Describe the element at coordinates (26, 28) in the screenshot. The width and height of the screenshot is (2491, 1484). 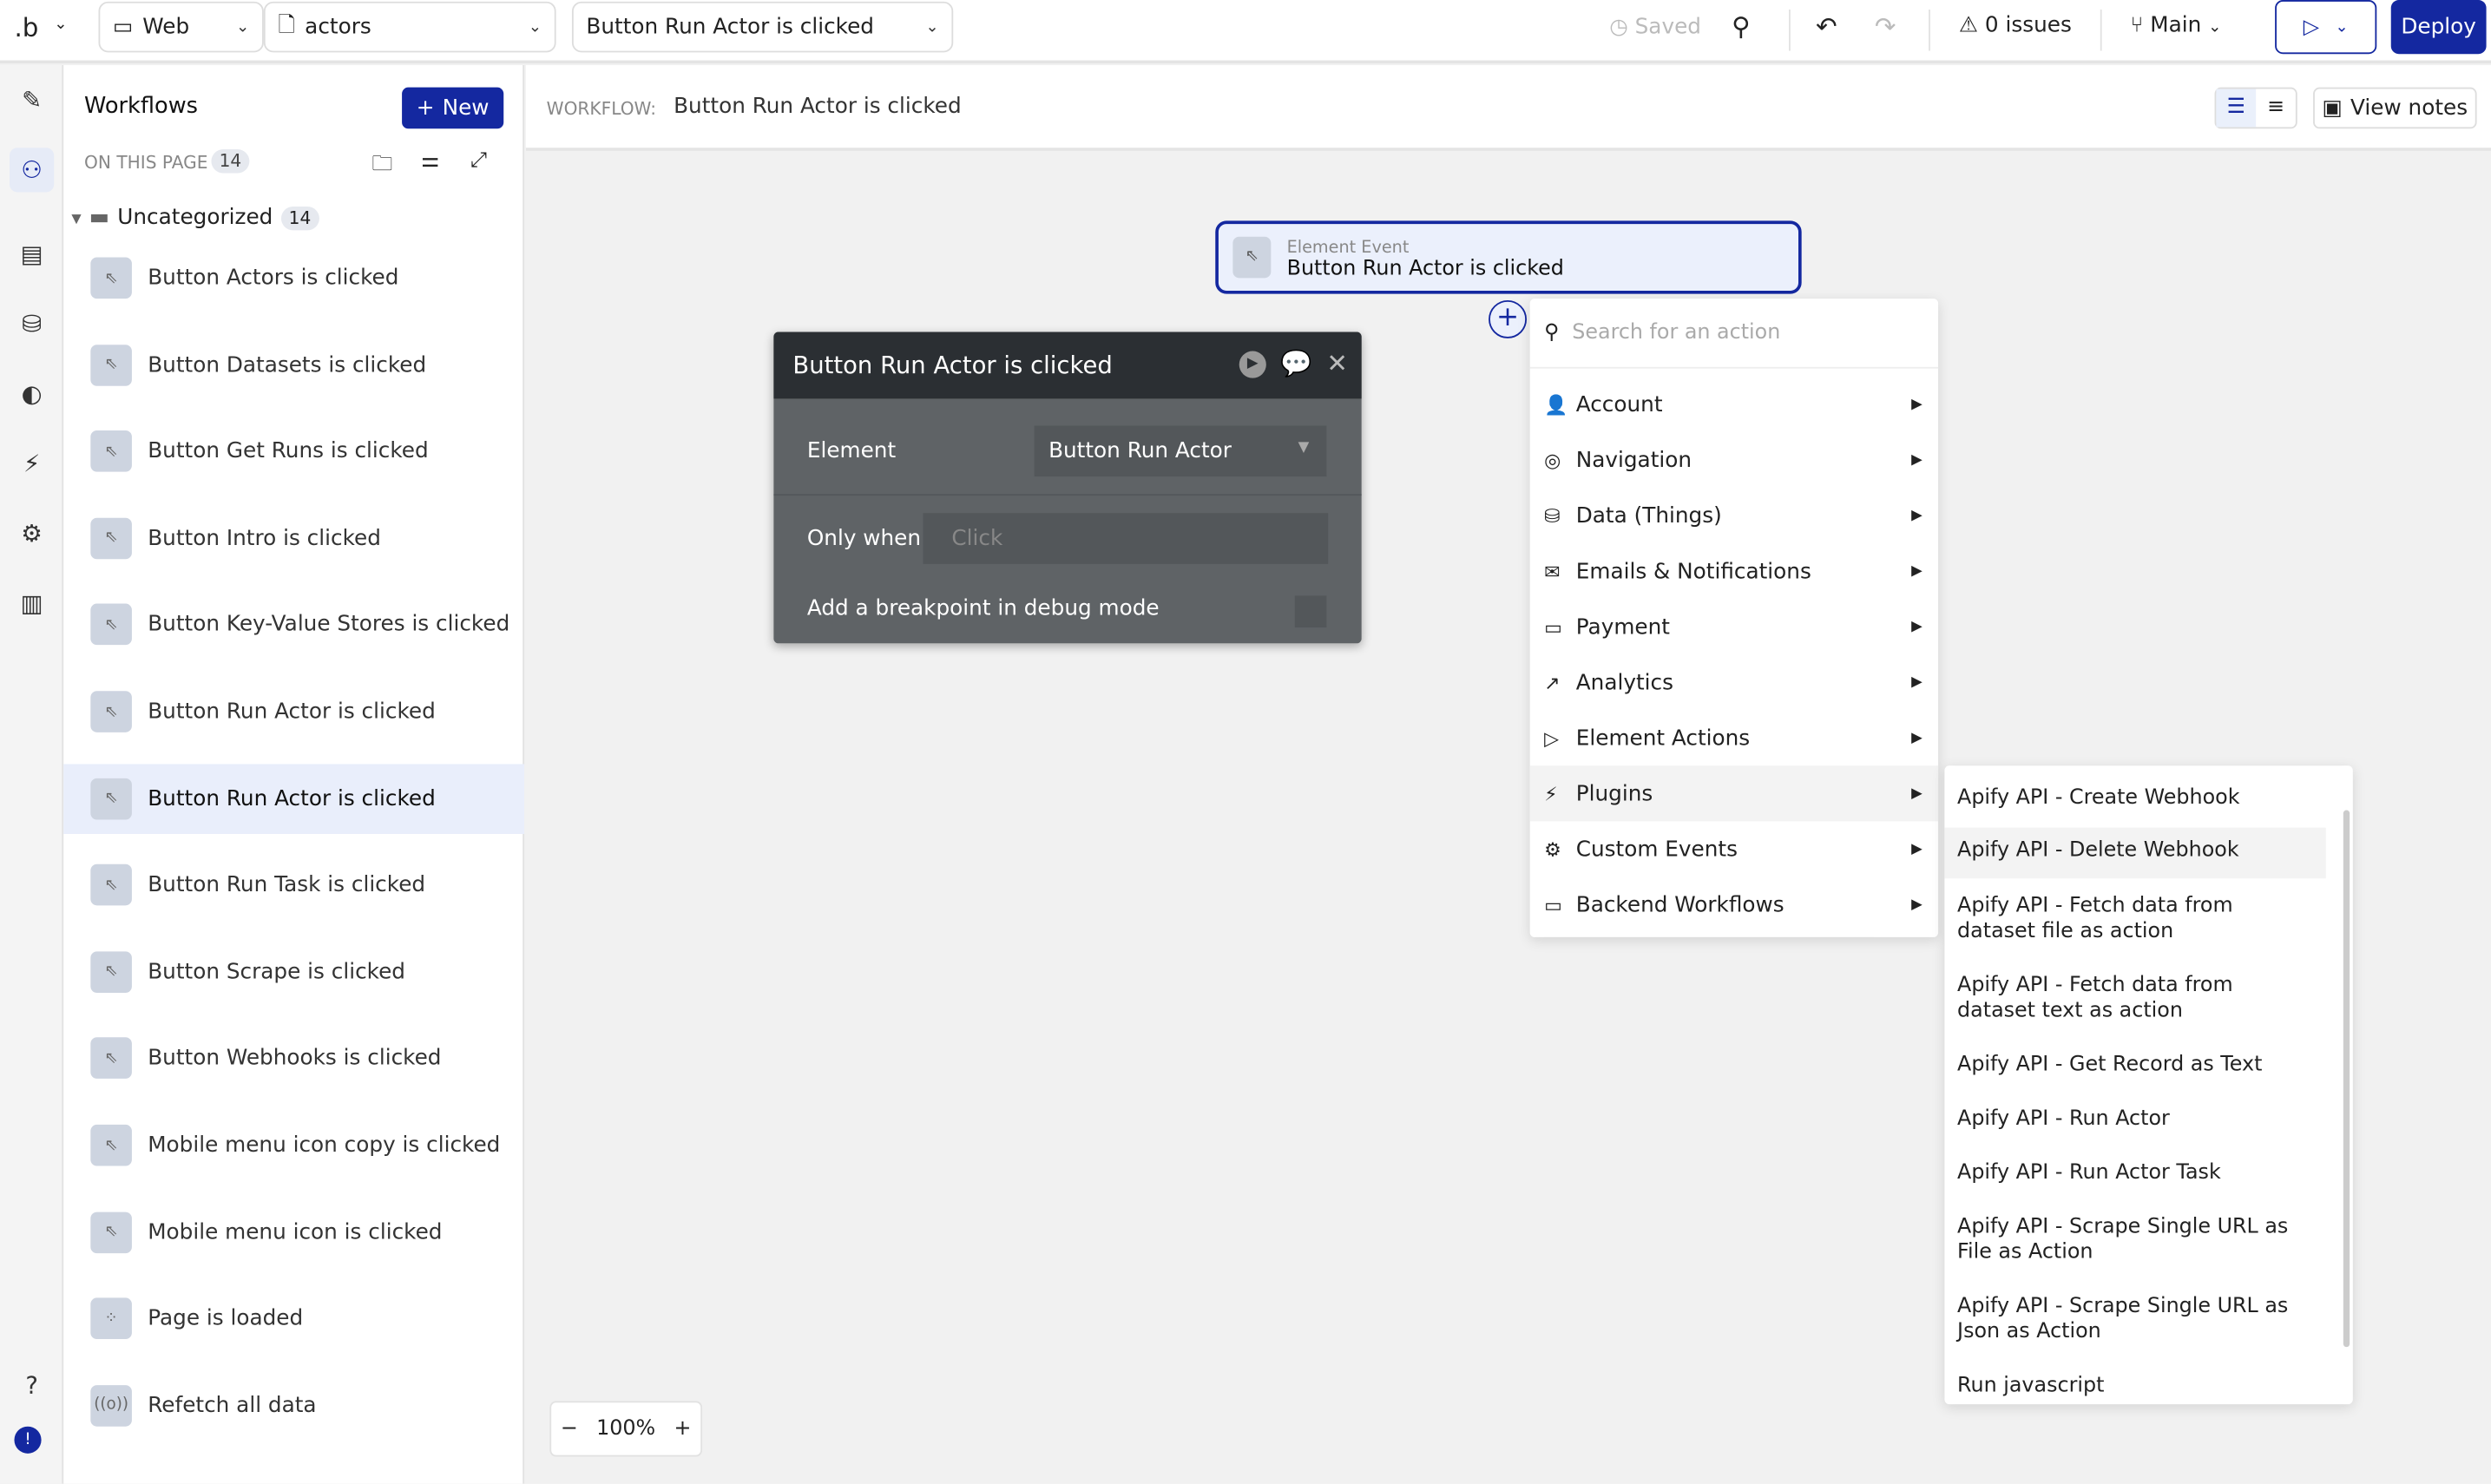
I see `app-logo: .b` at that location.